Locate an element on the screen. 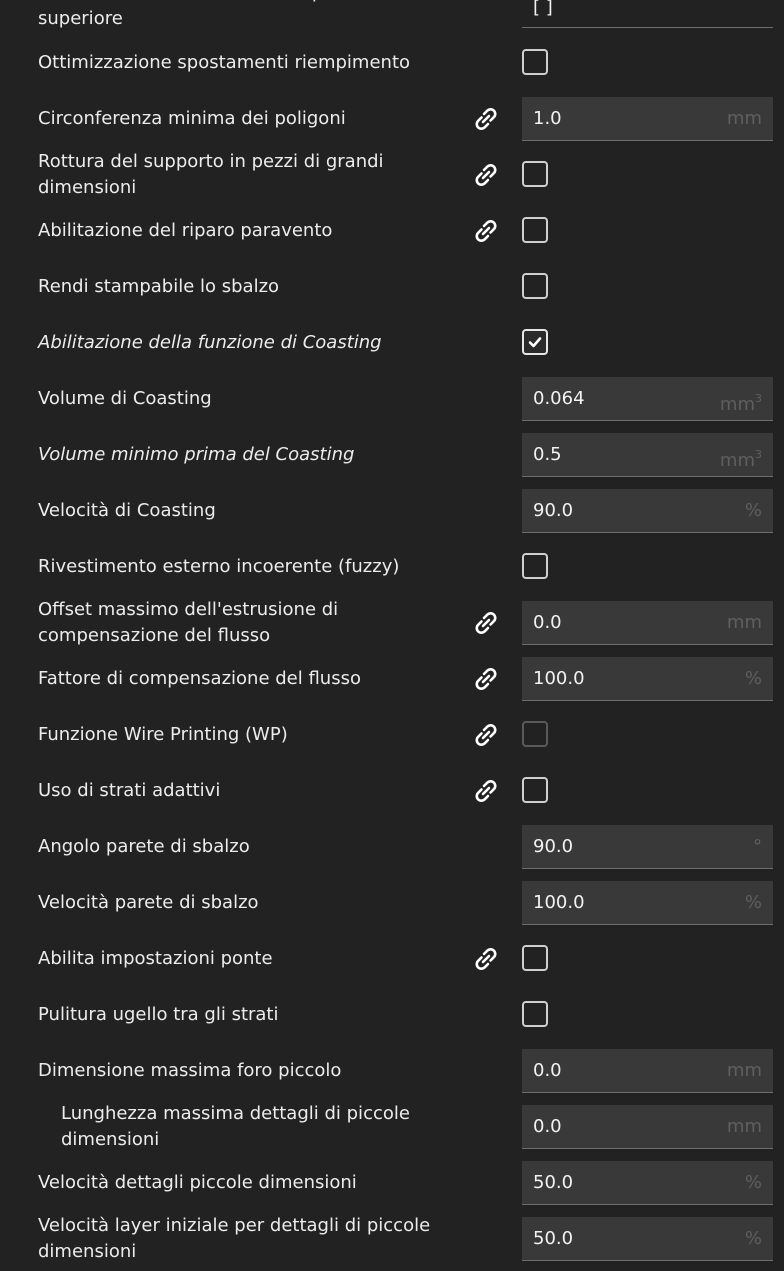 This screenshot has width=784, height=1271. field-value: [ ] is located at coordinates (543, 9).